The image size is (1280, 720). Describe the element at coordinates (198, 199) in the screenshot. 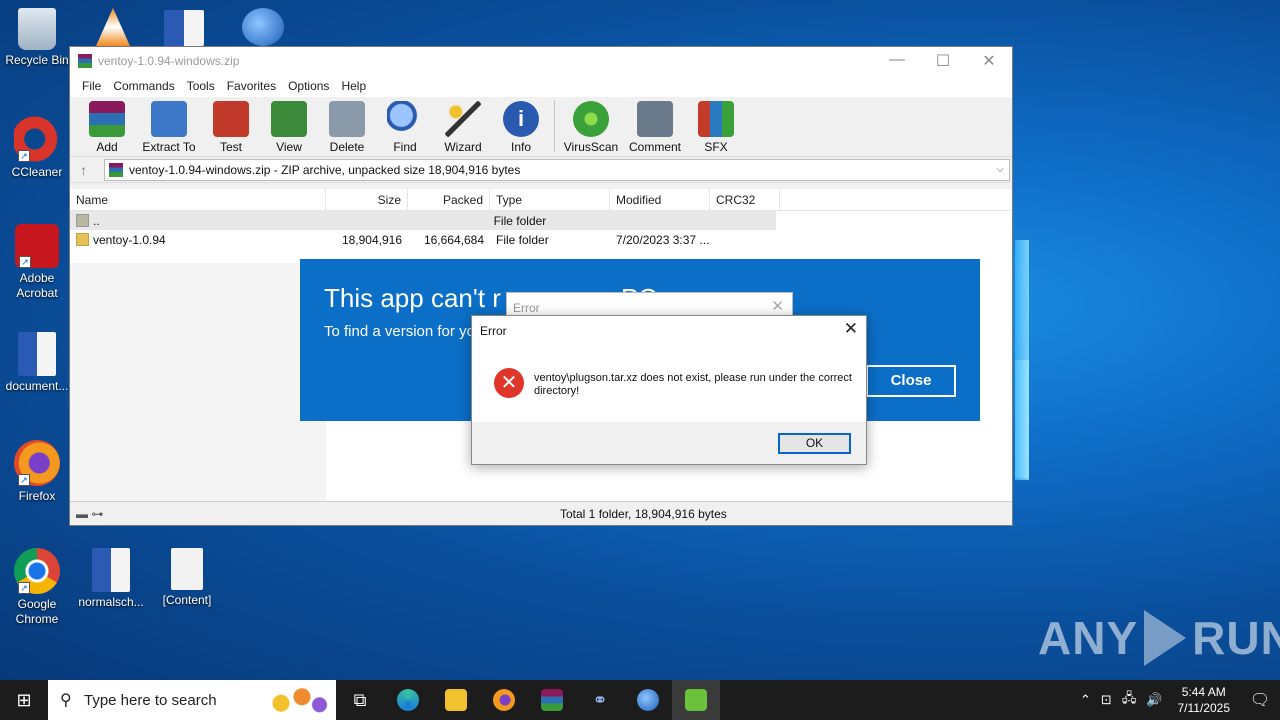

I see `column-name: Name` at that location.